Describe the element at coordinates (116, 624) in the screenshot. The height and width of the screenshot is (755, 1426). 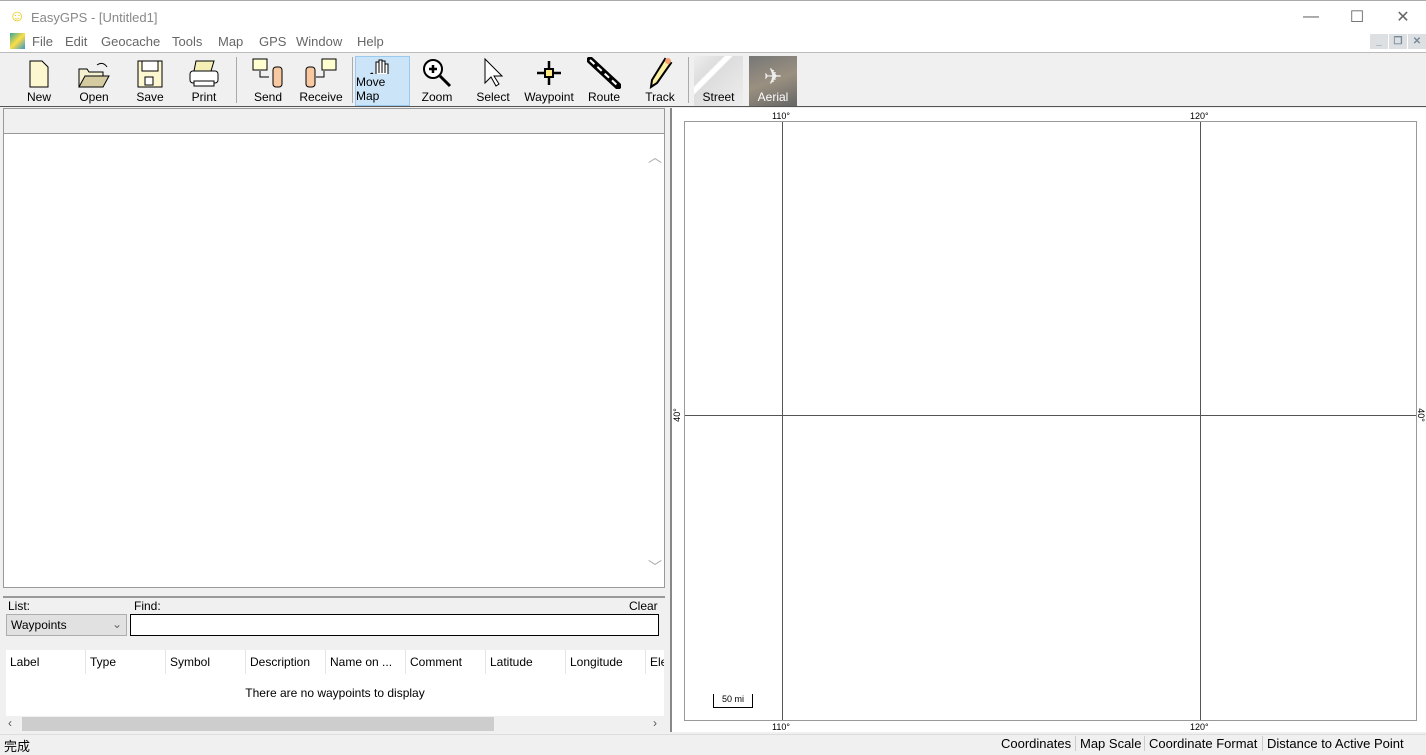
I see `chevron-down-icon: ⌄` at that location.